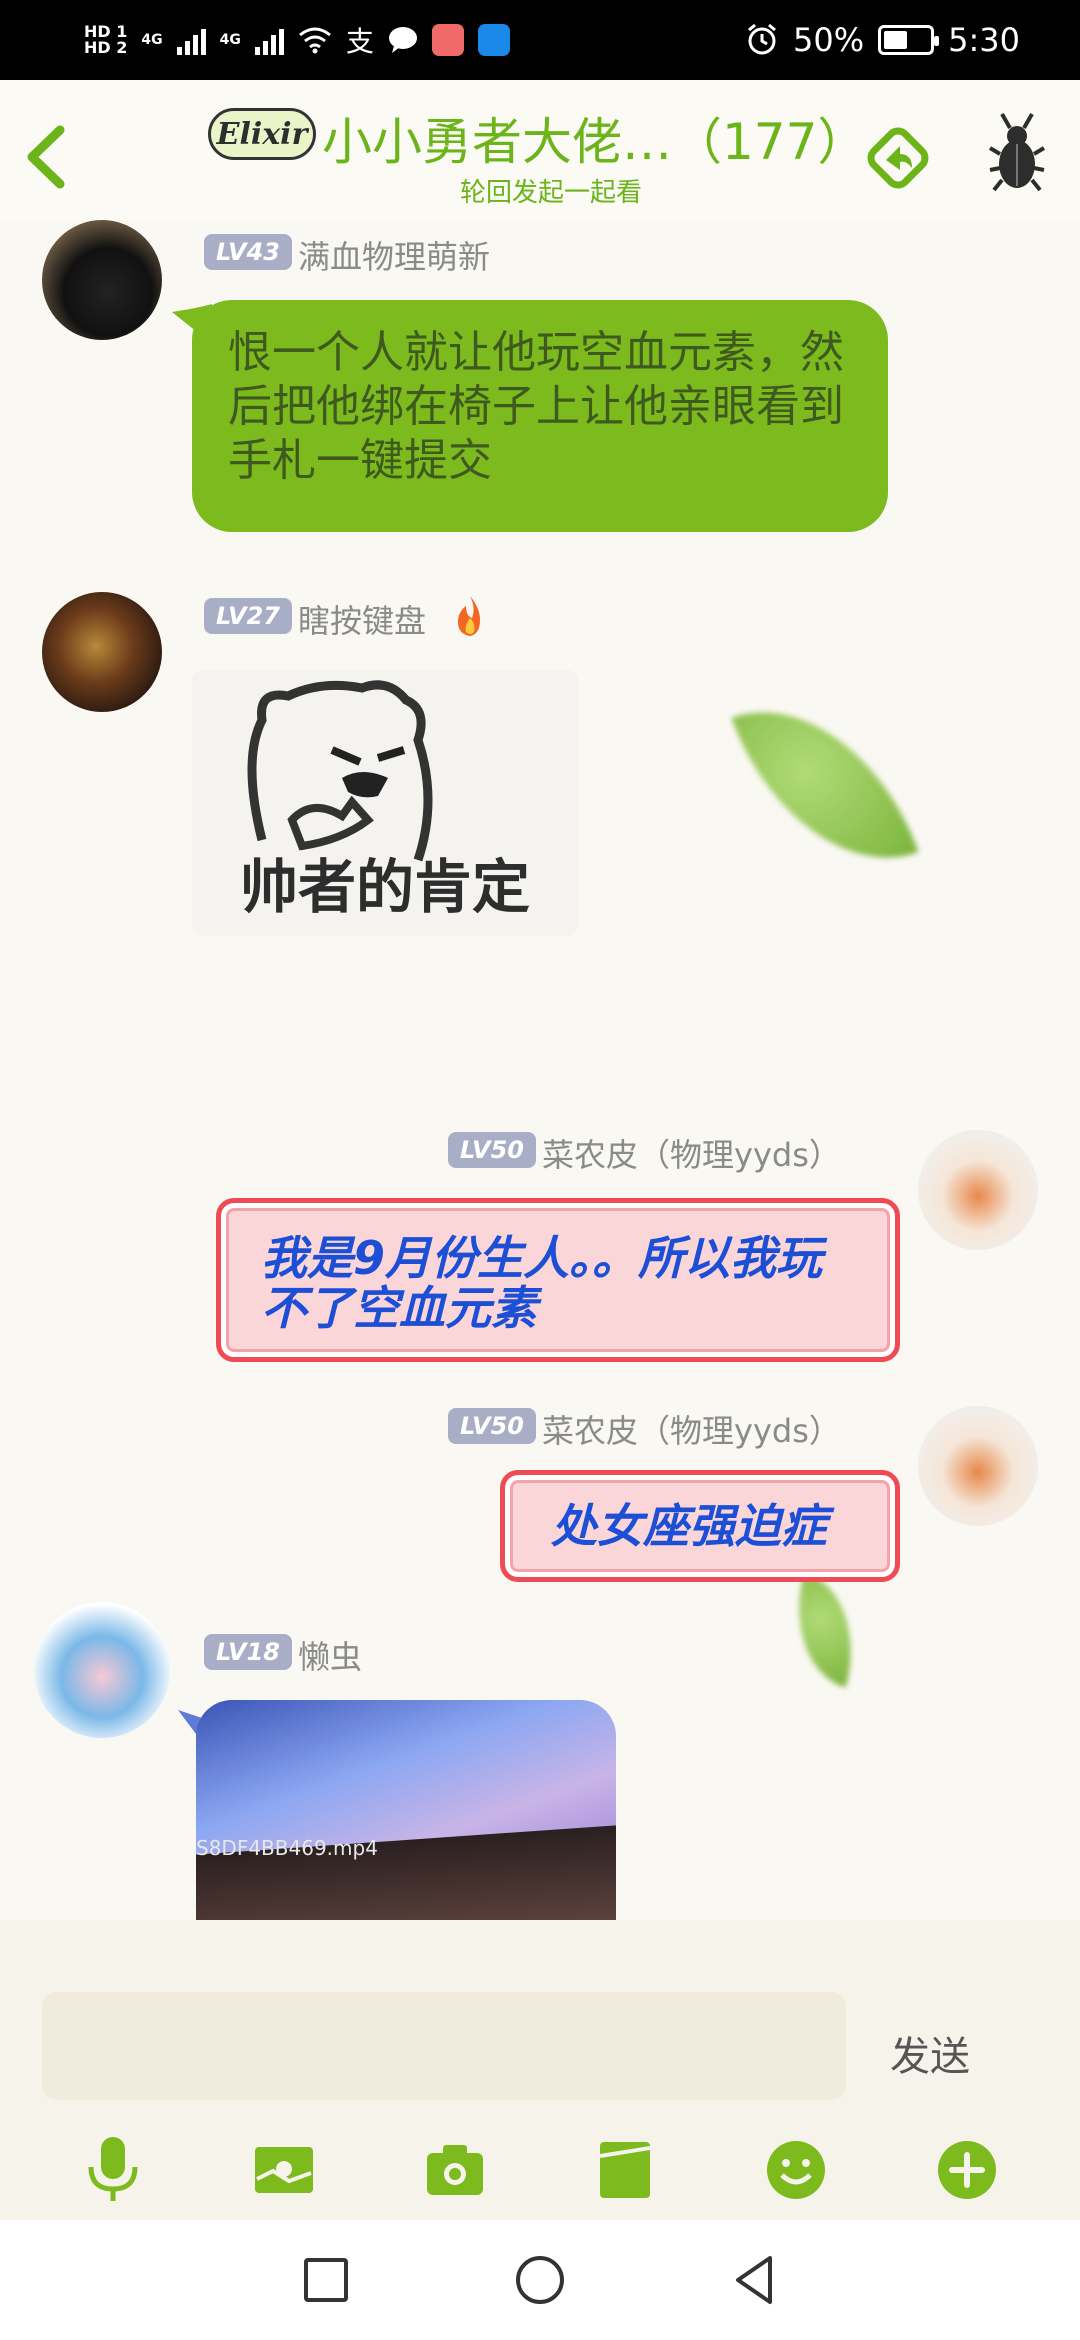  I want to click on network-type-1: 4G, so click(152, 40).